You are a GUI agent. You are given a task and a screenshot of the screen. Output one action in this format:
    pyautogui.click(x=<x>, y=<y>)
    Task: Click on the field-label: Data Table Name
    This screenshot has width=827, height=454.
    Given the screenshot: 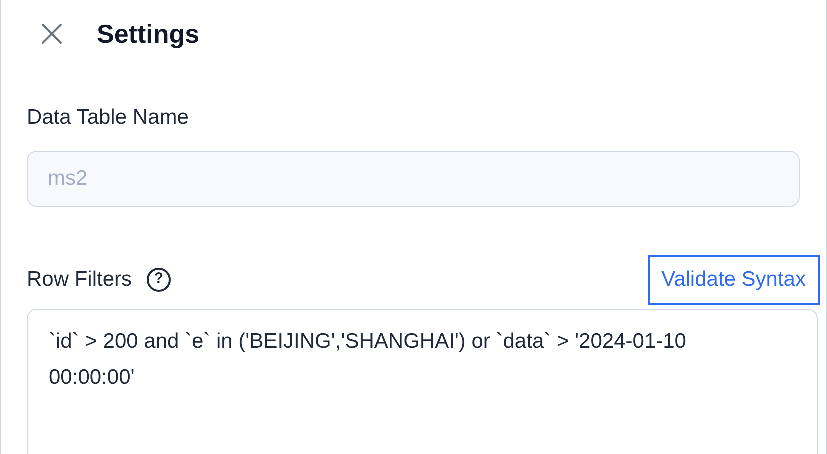 What is the action you would take?
    pyautogui.click(x=108, y=118)
    